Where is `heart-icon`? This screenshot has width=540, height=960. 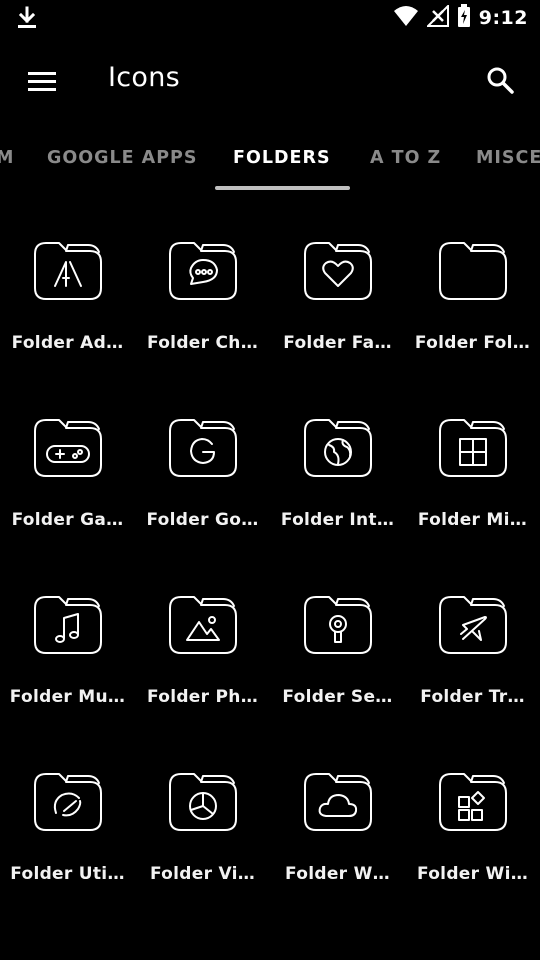
heart-icon is located at coordinates (338, 271).